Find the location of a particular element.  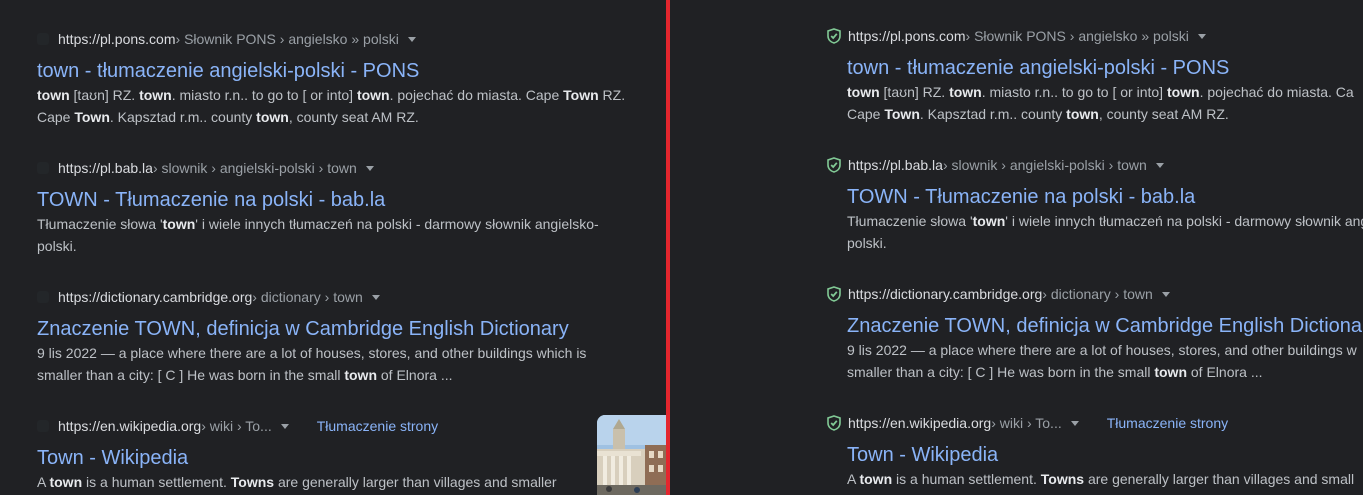

snippet-highlight: Town is located at coordinates (581, 95).